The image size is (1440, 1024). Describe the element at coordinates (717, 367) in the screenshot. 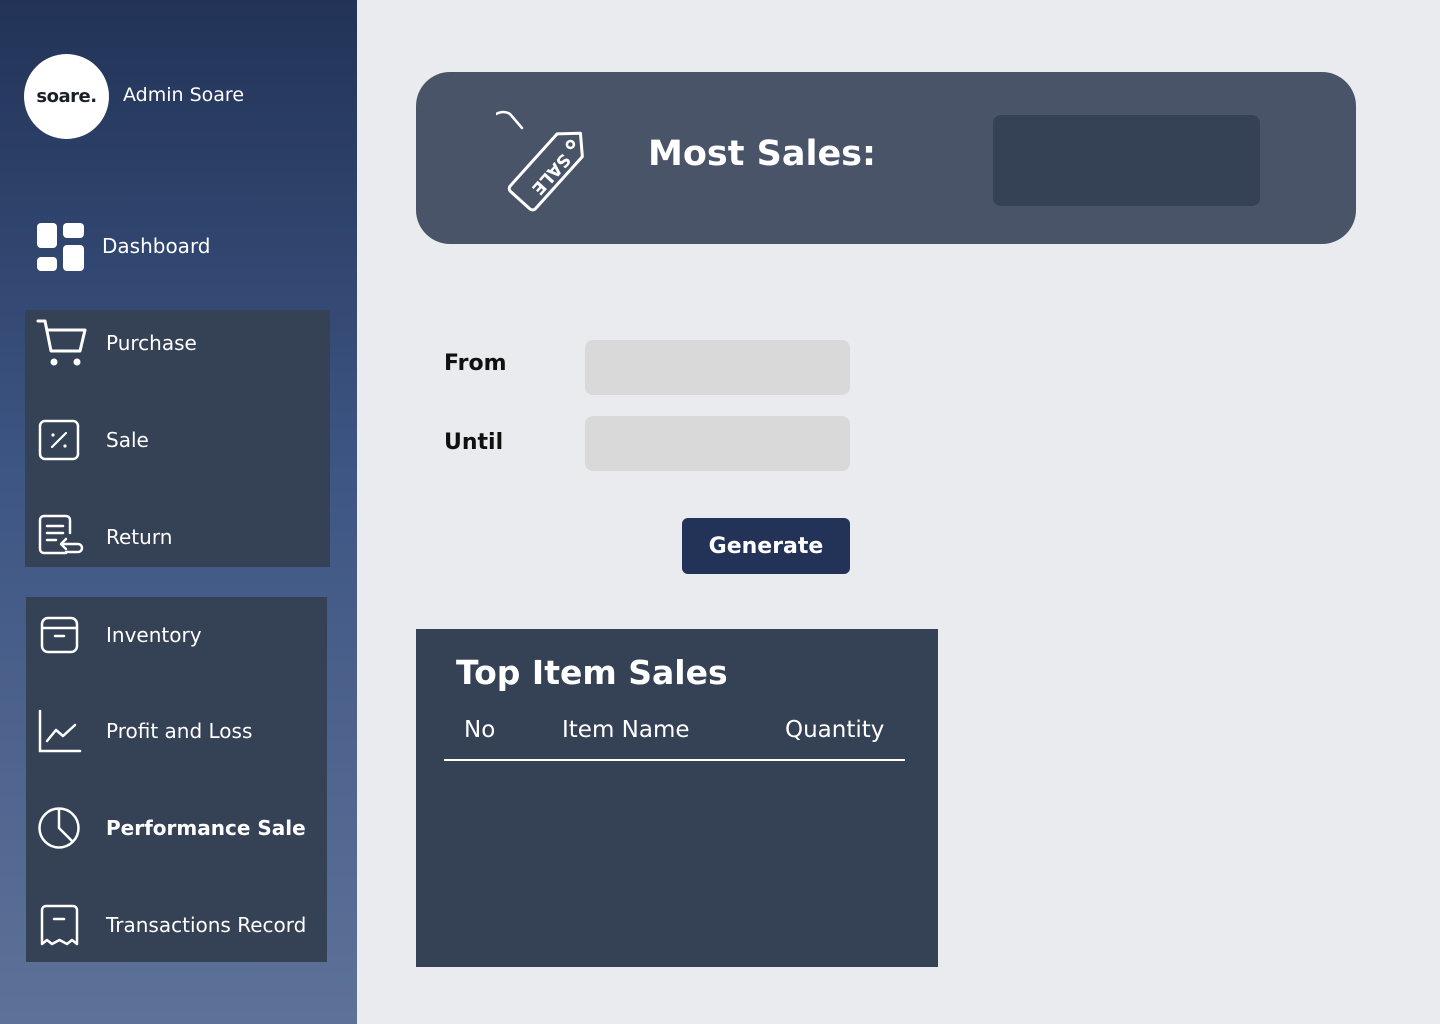

I see `from-date-input` at that location.